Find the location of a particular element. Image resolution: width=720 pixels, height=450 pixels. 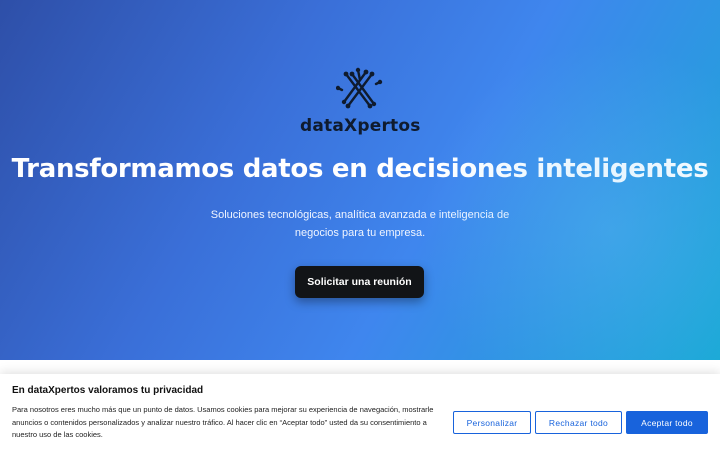

customize-cookies-button: Personalizar is located at coordinates (492, 422).